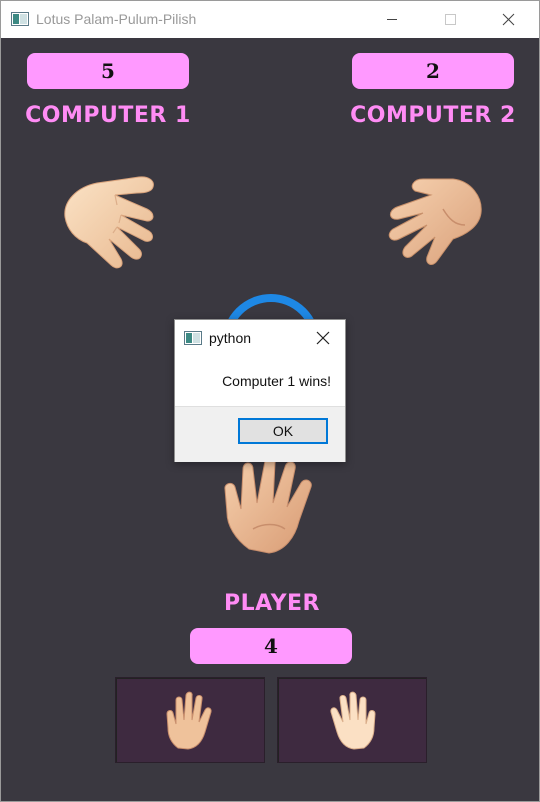 The height and width of the screenshot is (802, 540). Describe the element at coordinates (230, 338) in the screenshot. I see `dialog-title: python` at that location.